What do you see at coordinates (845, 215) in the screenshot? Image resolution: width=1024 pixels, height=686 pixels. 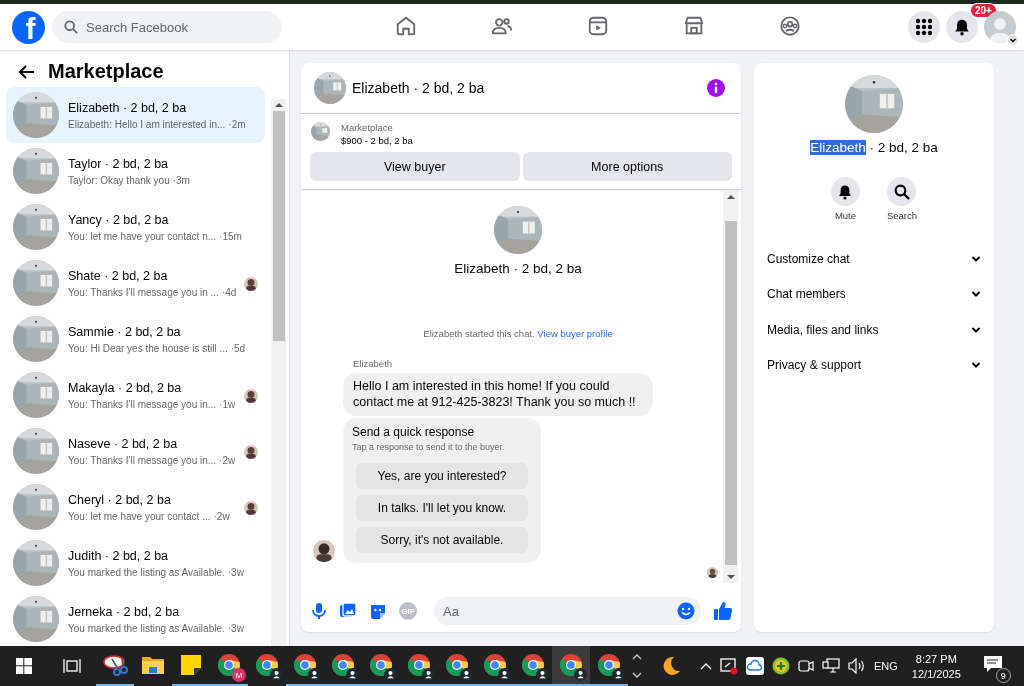 I see `action-label: Mute` at bounding box center [845, 215].